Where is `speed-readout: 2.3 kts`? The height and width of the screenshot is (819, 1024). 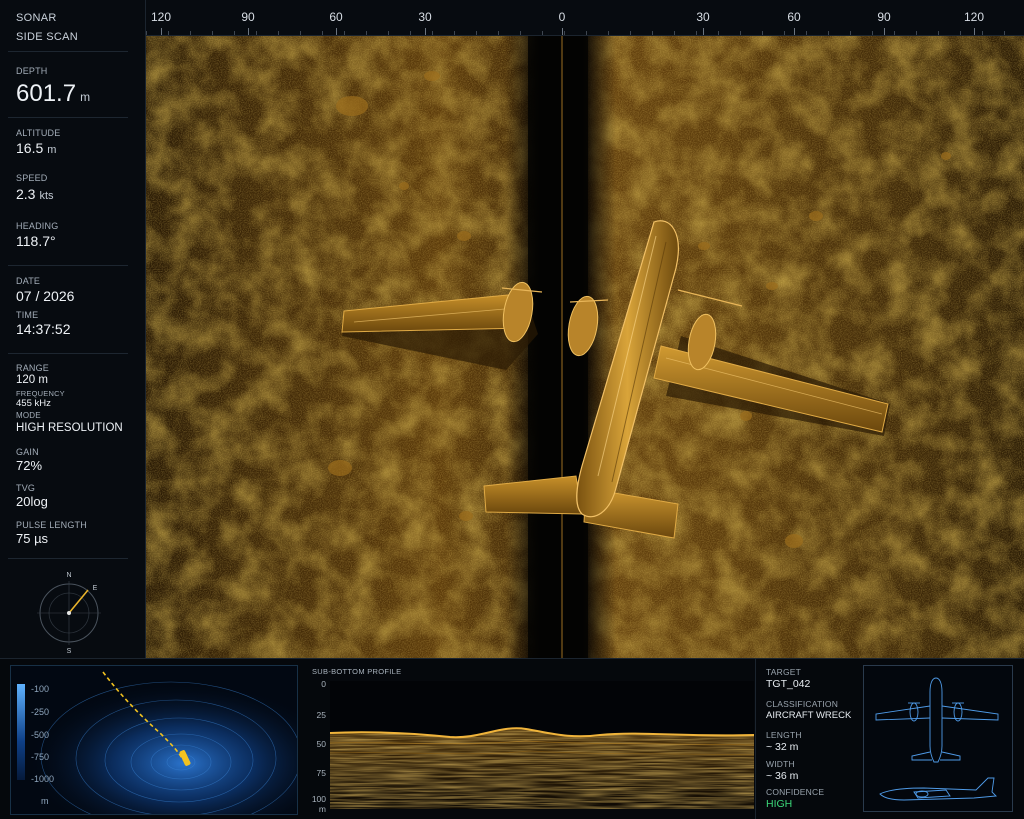 speed-readout: 2.3 kts is located at coordinates (35, 194).